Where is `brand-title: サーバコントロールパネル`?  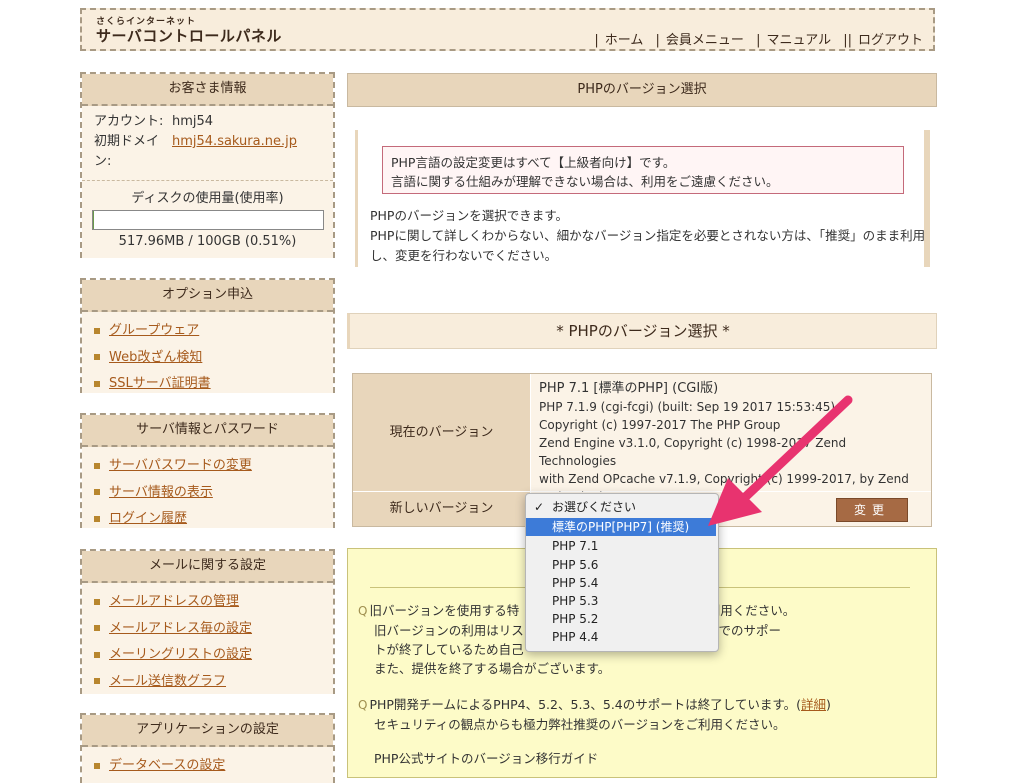
brand-title: サーバコントロールパネル is located at coordinates (189, 36).